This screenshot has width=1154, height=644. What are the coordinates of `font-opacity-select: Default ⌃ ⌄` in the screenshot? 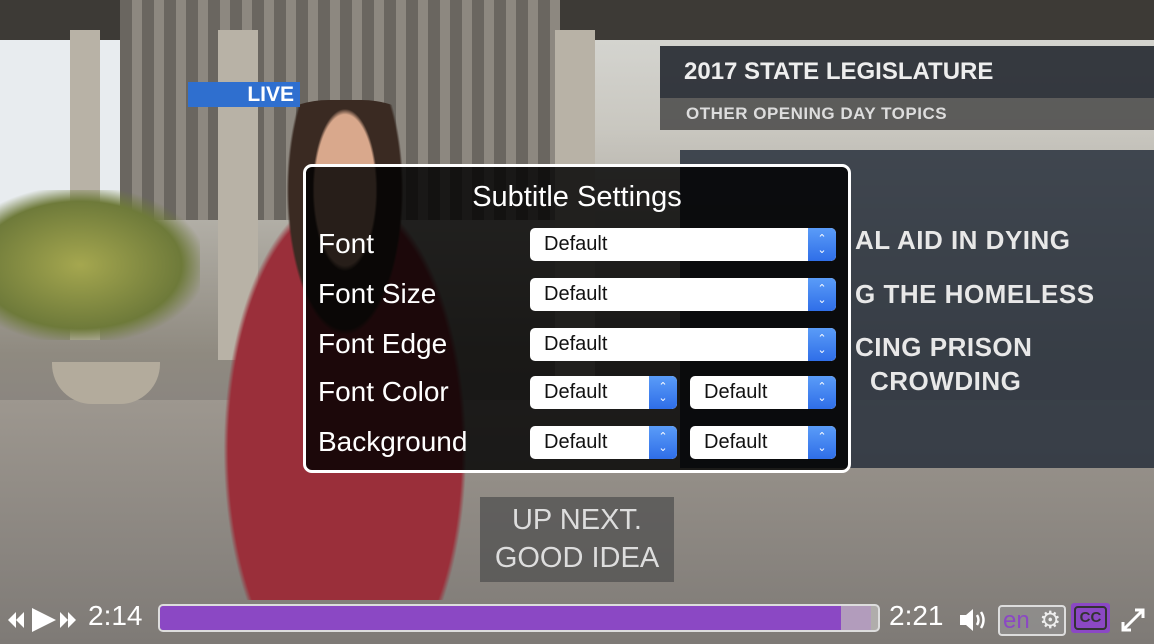 It's located at (763, 392).